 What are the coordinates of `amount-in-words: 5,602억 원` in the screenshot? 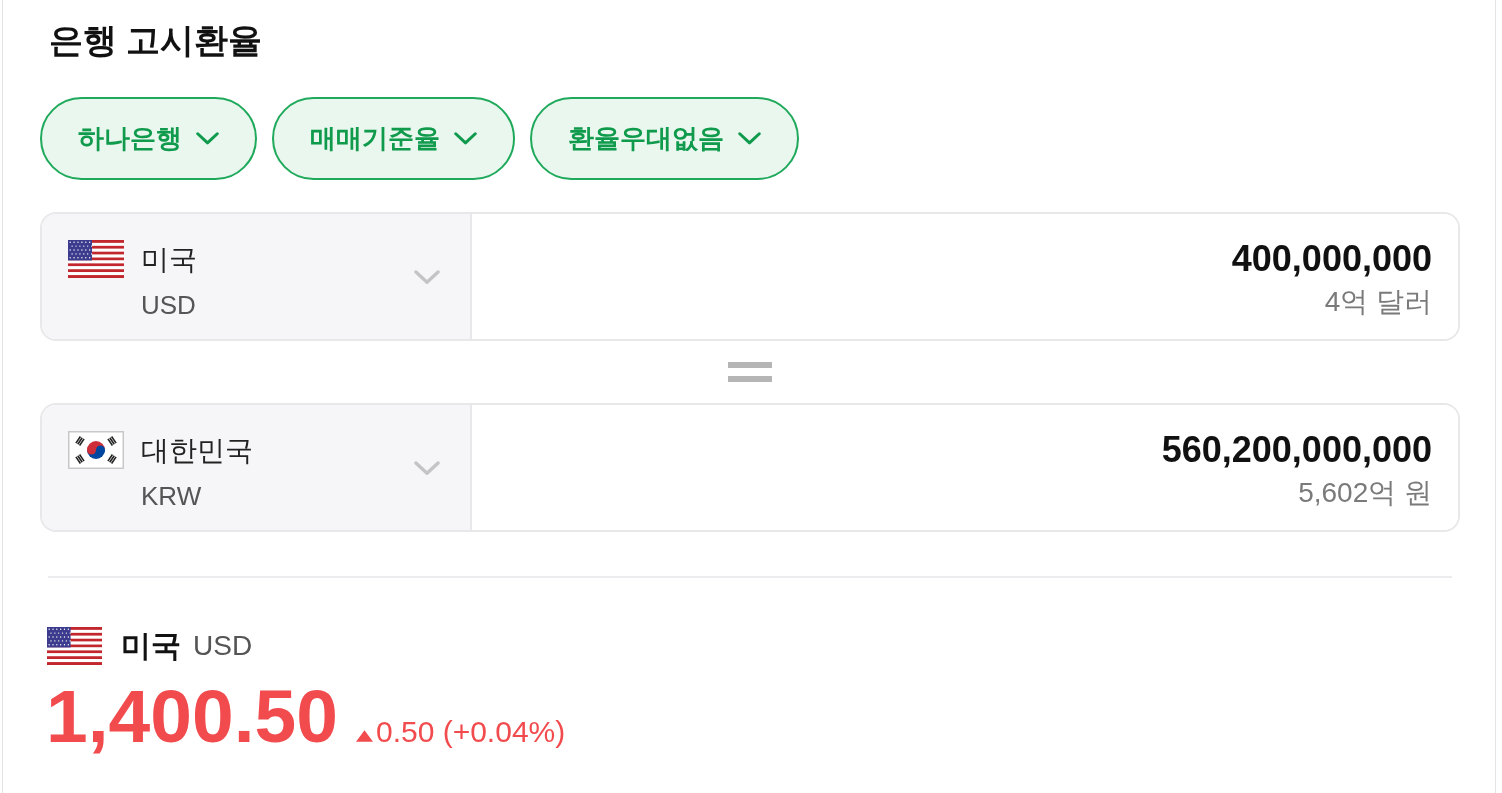 It's located at (1365, 493).